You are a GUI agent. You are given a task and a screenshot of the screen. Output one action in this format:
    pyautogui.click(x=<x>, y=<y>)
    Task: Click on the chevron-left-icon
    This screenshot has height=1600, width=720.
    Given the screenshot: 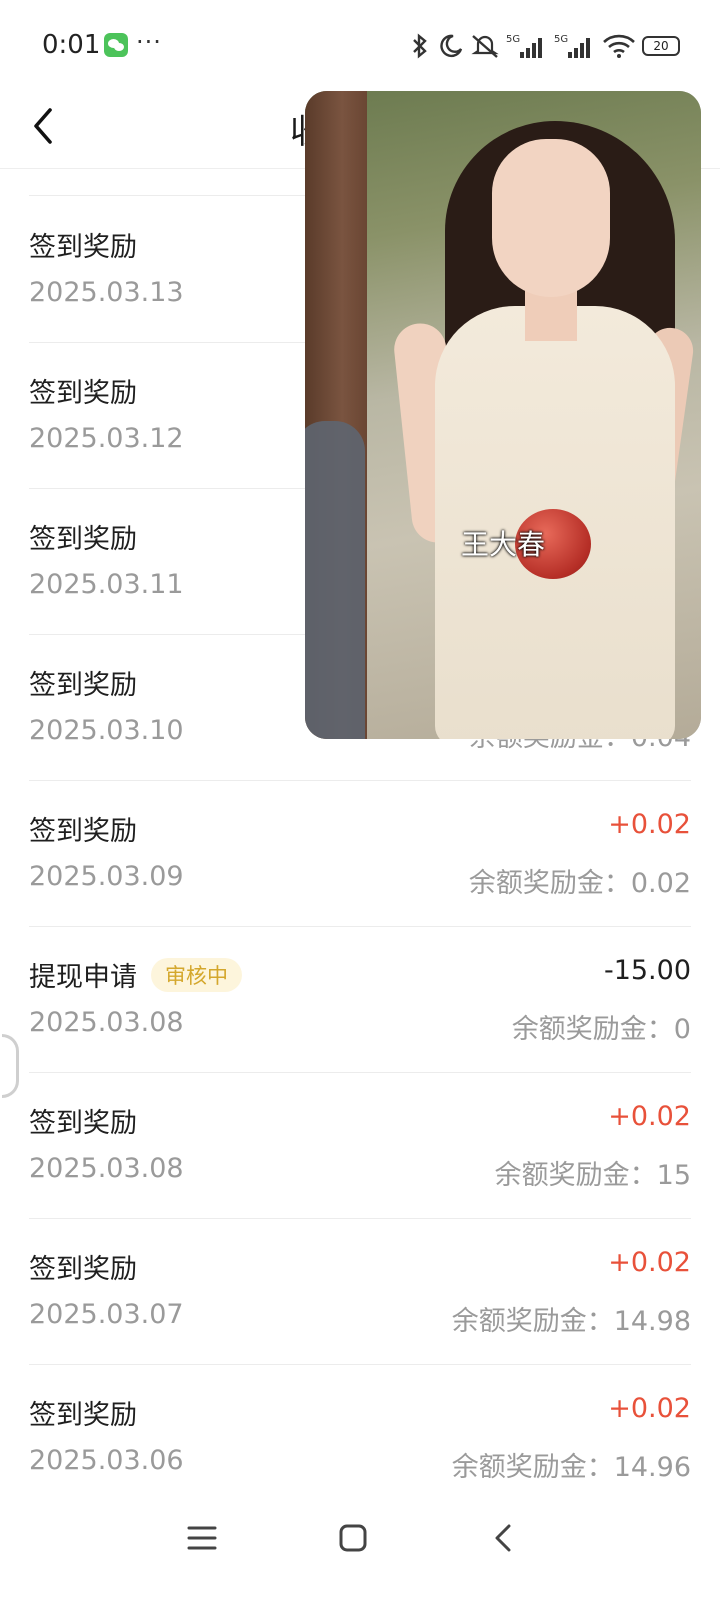 What is the action you would take?
    pyautogui.click(x=43, y=126)
    